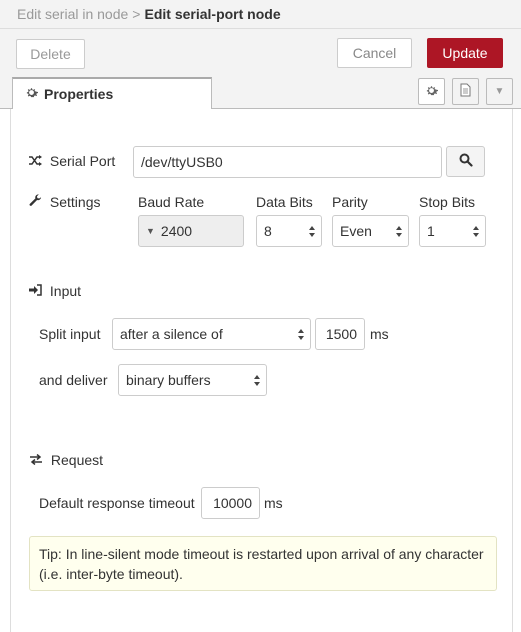  Describe the element at coordinates (77, 460) in the screenshot. I see `request-section-label-text: Request` at that location.